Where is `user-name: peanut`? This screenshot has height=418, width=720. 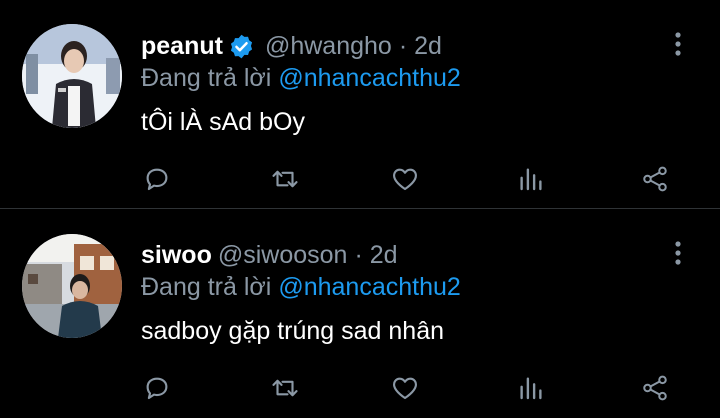 user-name: peanut is located at coordinates (182, 46).